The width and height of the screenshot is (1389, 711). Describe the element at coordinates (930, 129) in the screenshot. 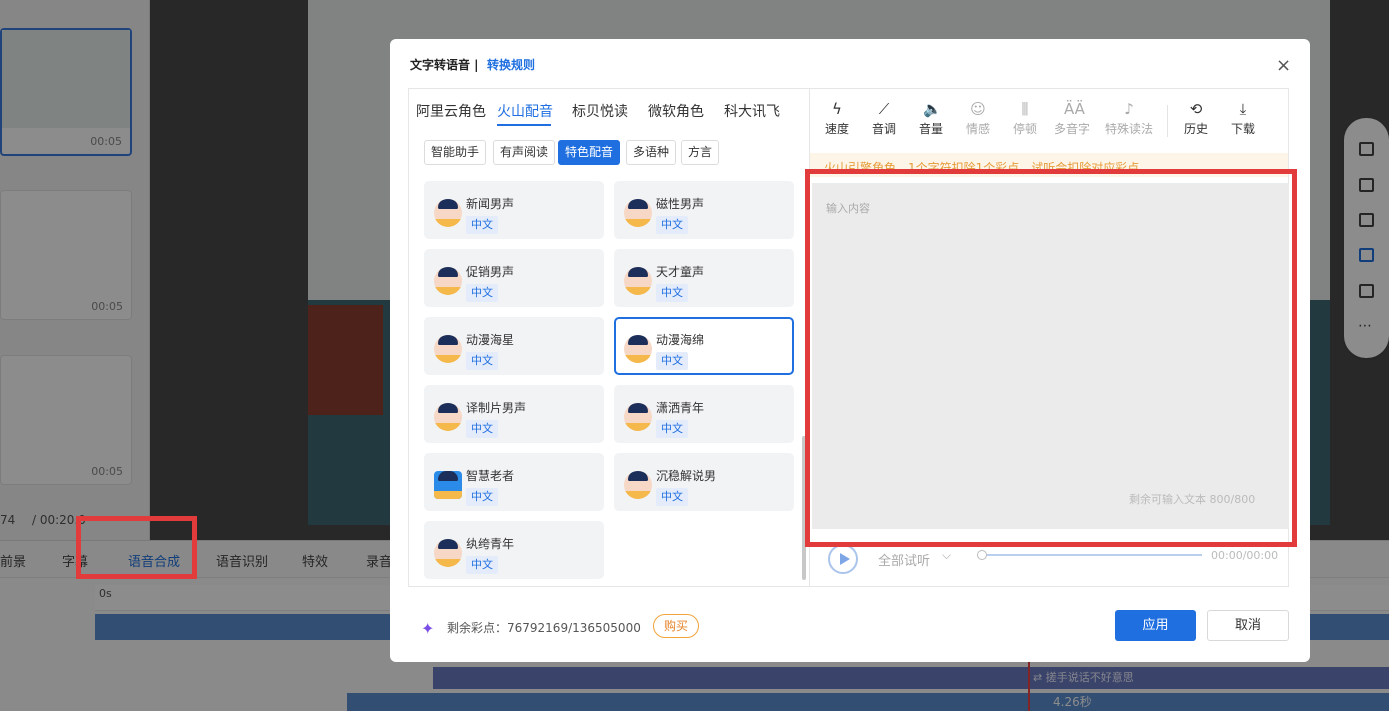

I see `tool-label: 音量` at that location.